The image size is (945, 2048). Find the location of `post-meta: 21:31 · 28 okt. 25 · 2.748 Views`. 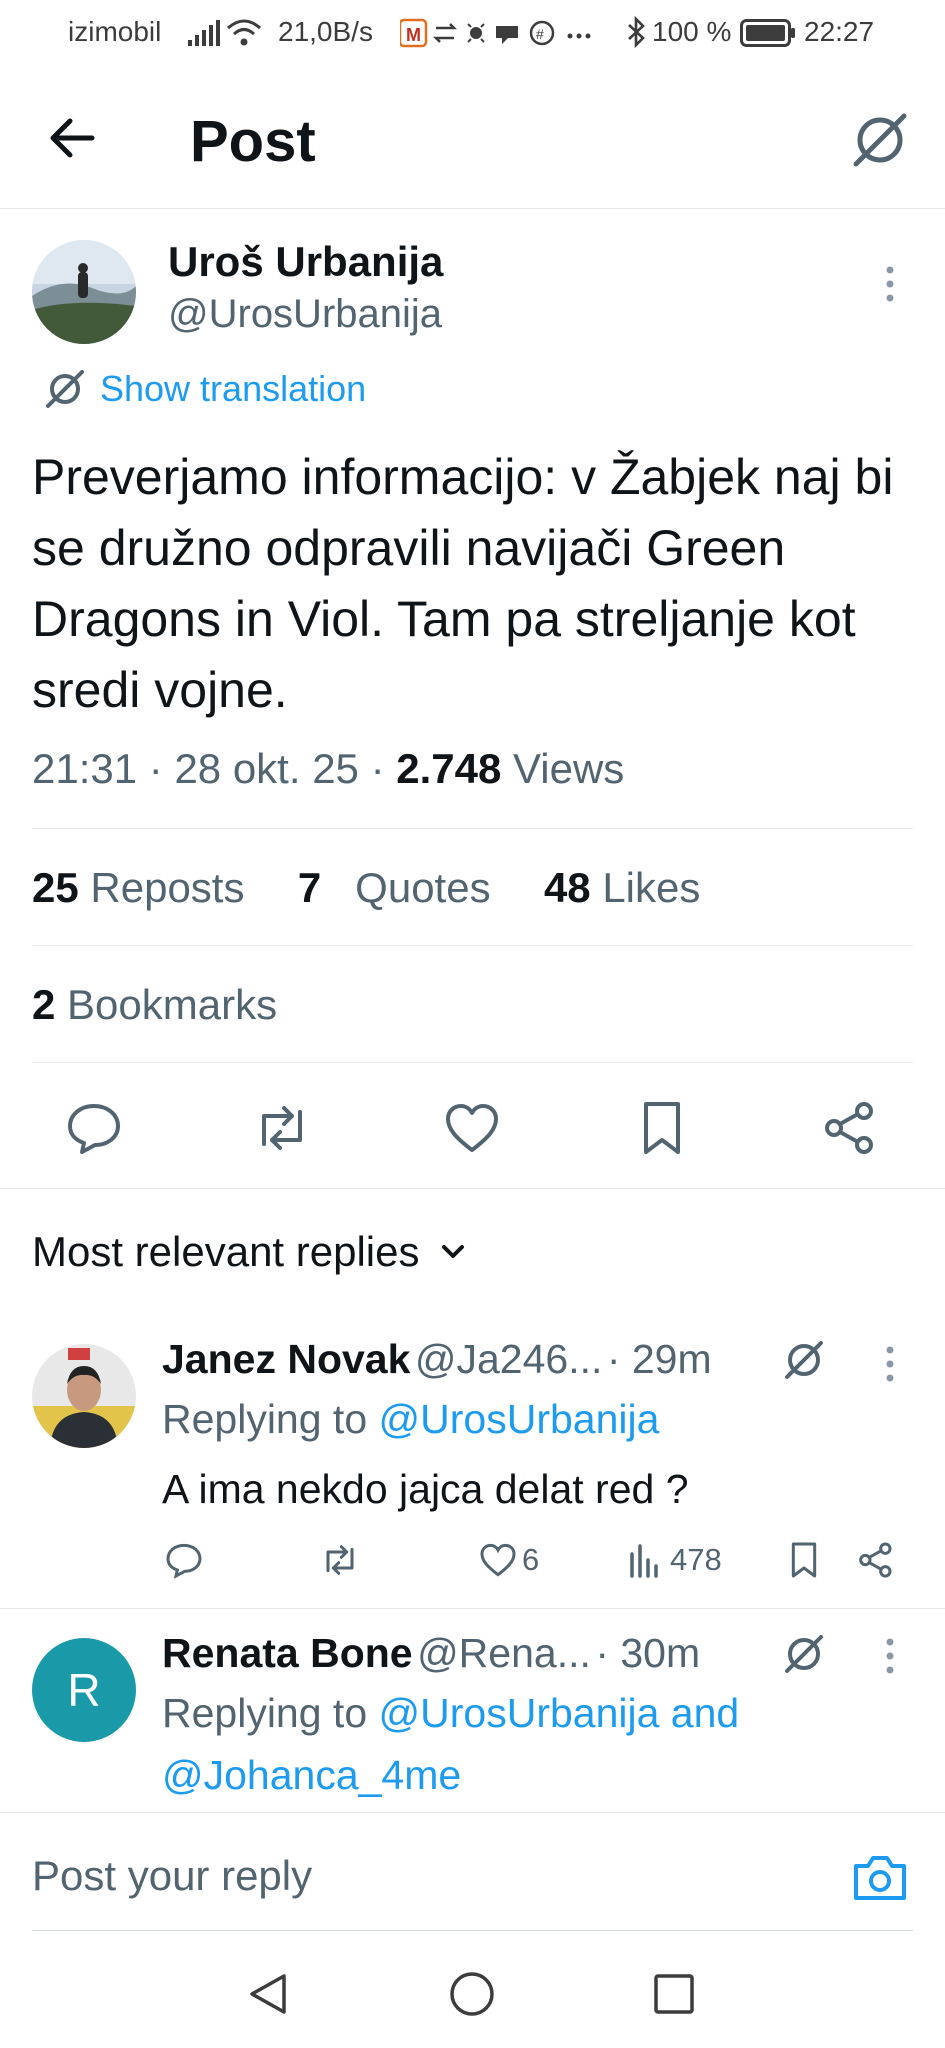

post-meta: 21:31 · 28 okt. 25 · 2.748 Views is located at coordinates (328, 768).